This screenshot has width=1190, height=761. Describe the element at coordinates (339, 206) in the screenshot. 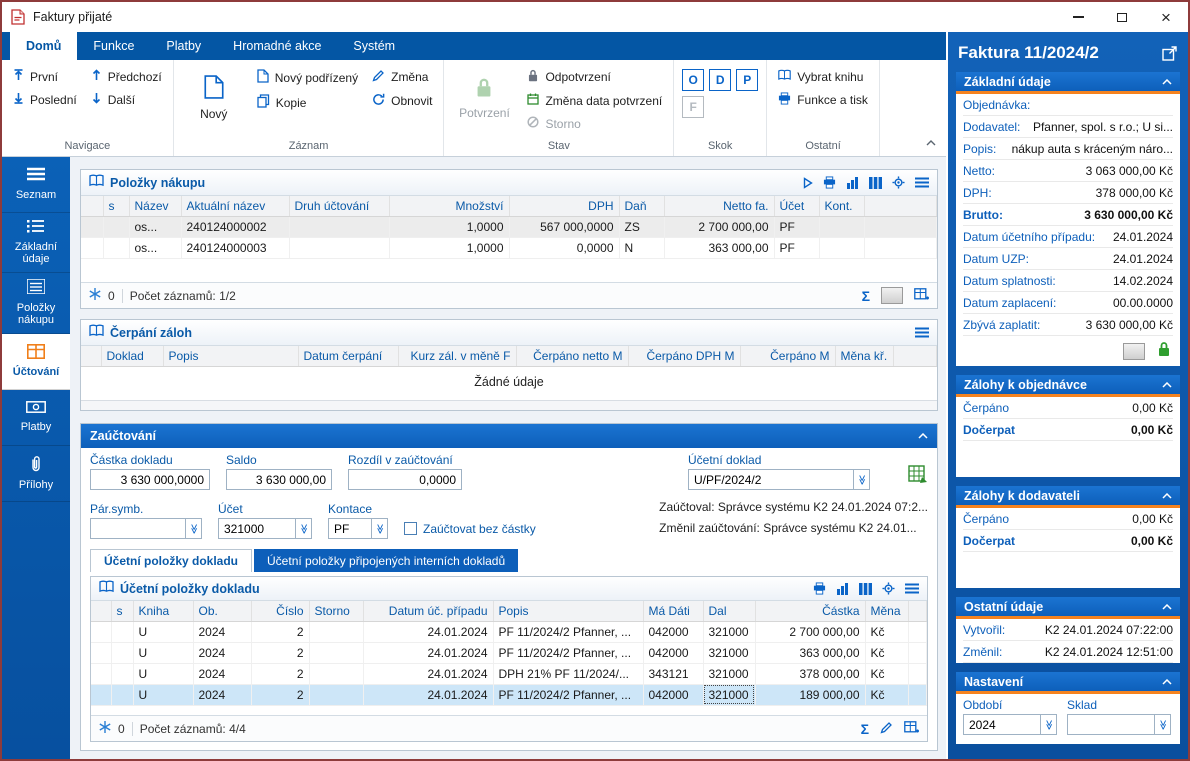

I see `col-druh-uctovani: Druh účtování` at that location.